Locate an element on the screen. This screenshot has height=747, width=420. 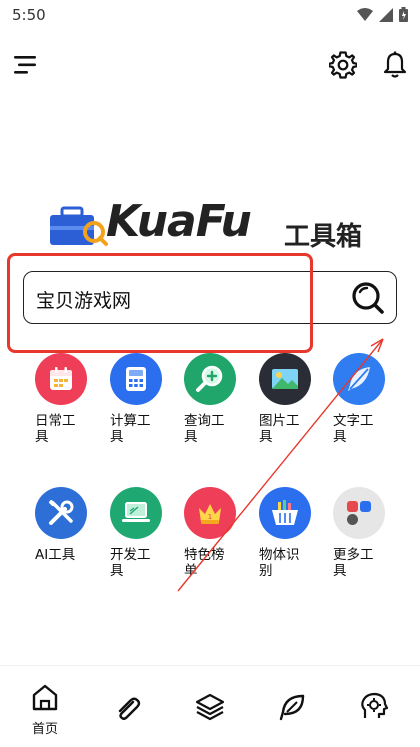
tool-query: 查询工具 is located at coordinates (216, 399).